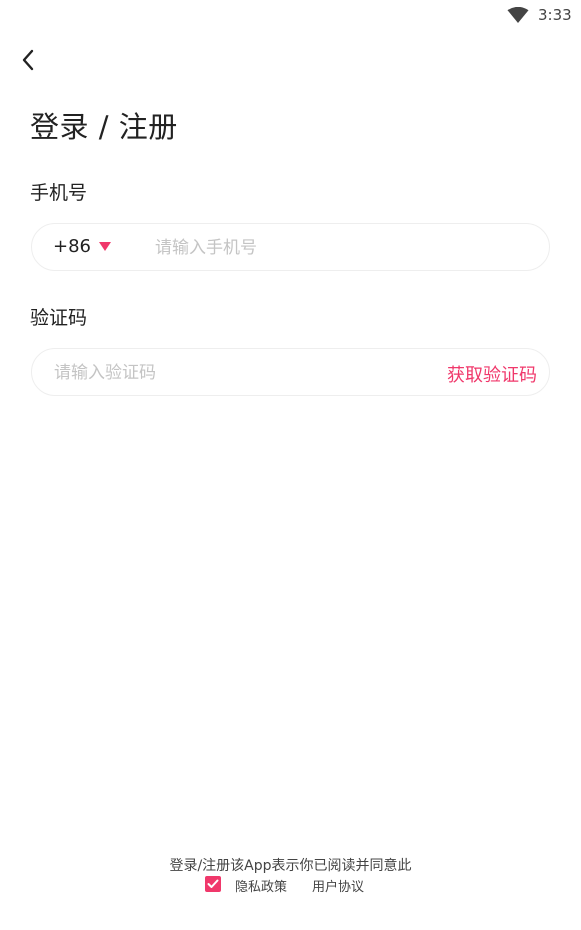  Describe the element at coordinates (59, 318) in the screenshot. I see `verification-code-label: 验证码` at that location.